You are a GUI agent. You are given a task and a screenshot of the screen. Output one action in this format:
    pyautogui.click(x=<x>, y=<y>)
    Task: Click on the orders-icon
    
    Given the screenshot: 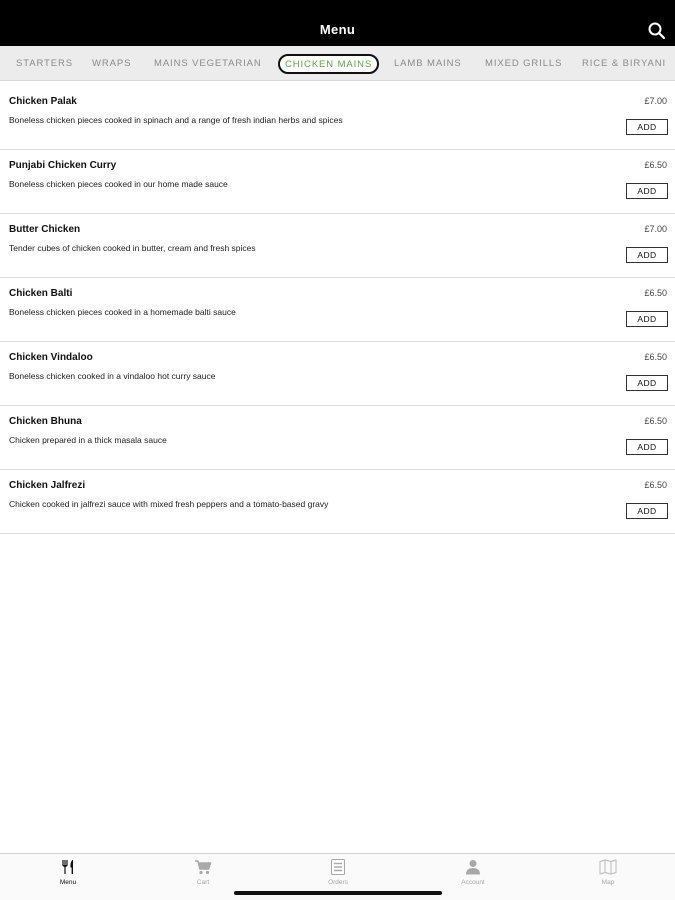 What is the action you would take?
    pyautogui.click(x=338, y=867)
    